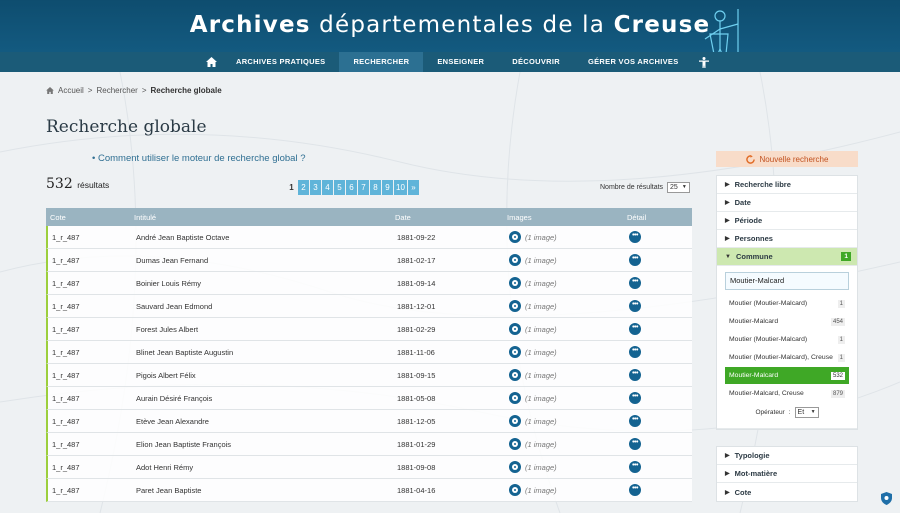 The image size is (900, 513). Describe the element at coordinates (787, 375) in the screenshot. I see `commune-option: Moutier-Malcard 532` at that location.